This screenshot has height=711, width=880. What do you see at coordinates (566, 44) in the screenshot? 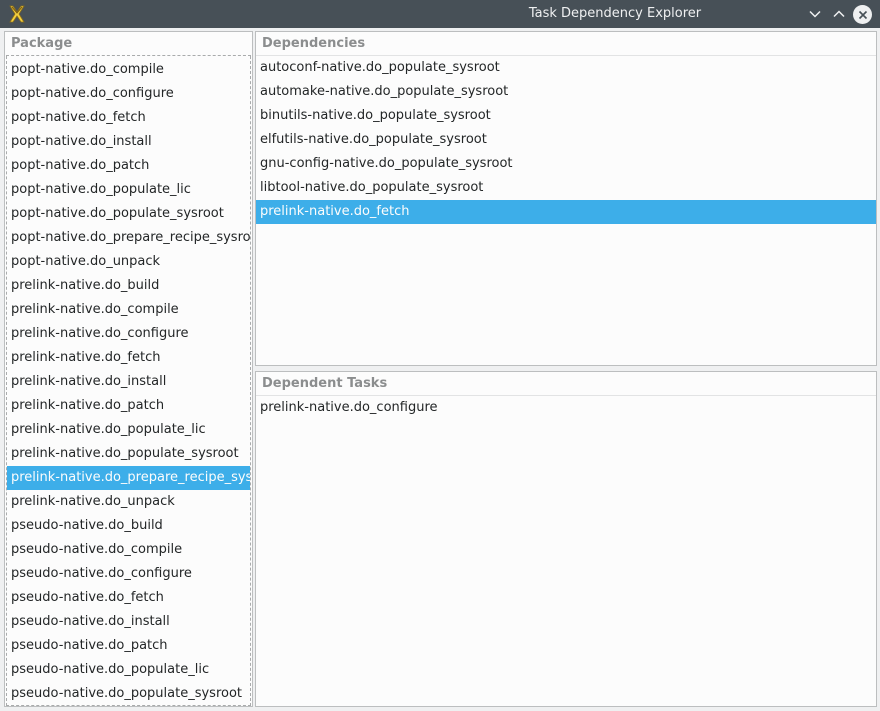
I see `dependencies-column-header: Dependencies` at bounding box center [566, 44].